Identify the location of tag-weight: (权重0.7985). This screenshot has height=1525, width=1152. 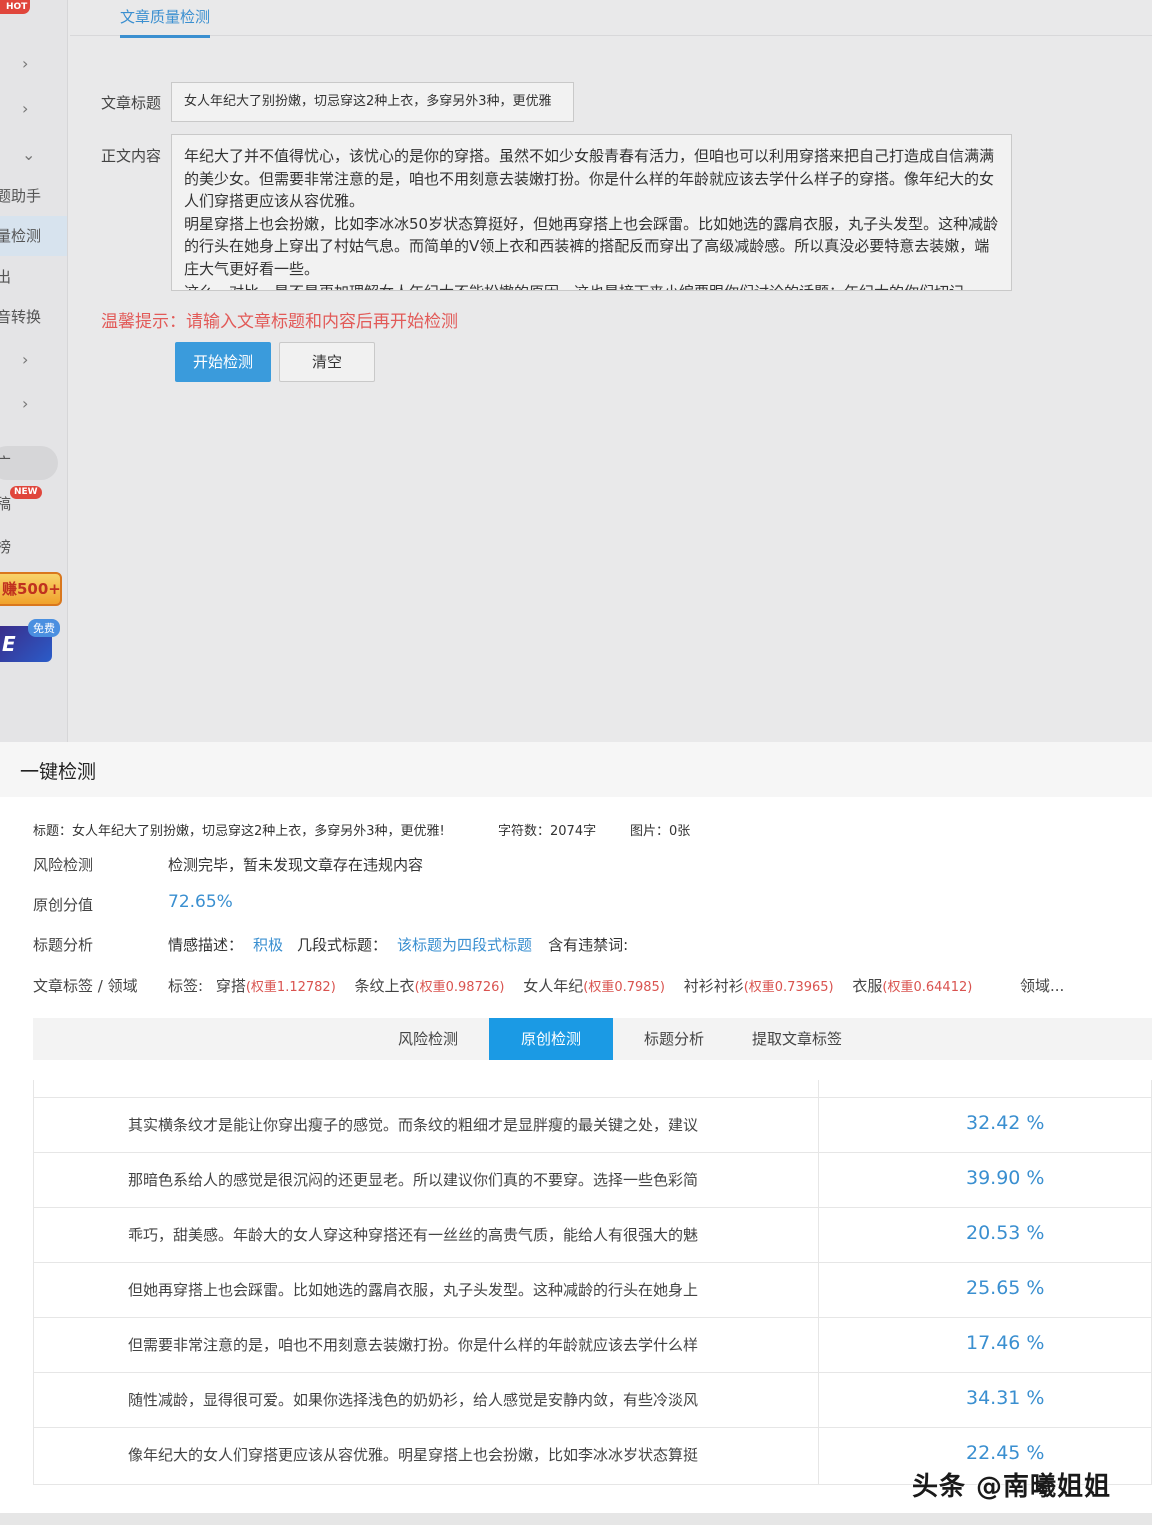
(624, 987).